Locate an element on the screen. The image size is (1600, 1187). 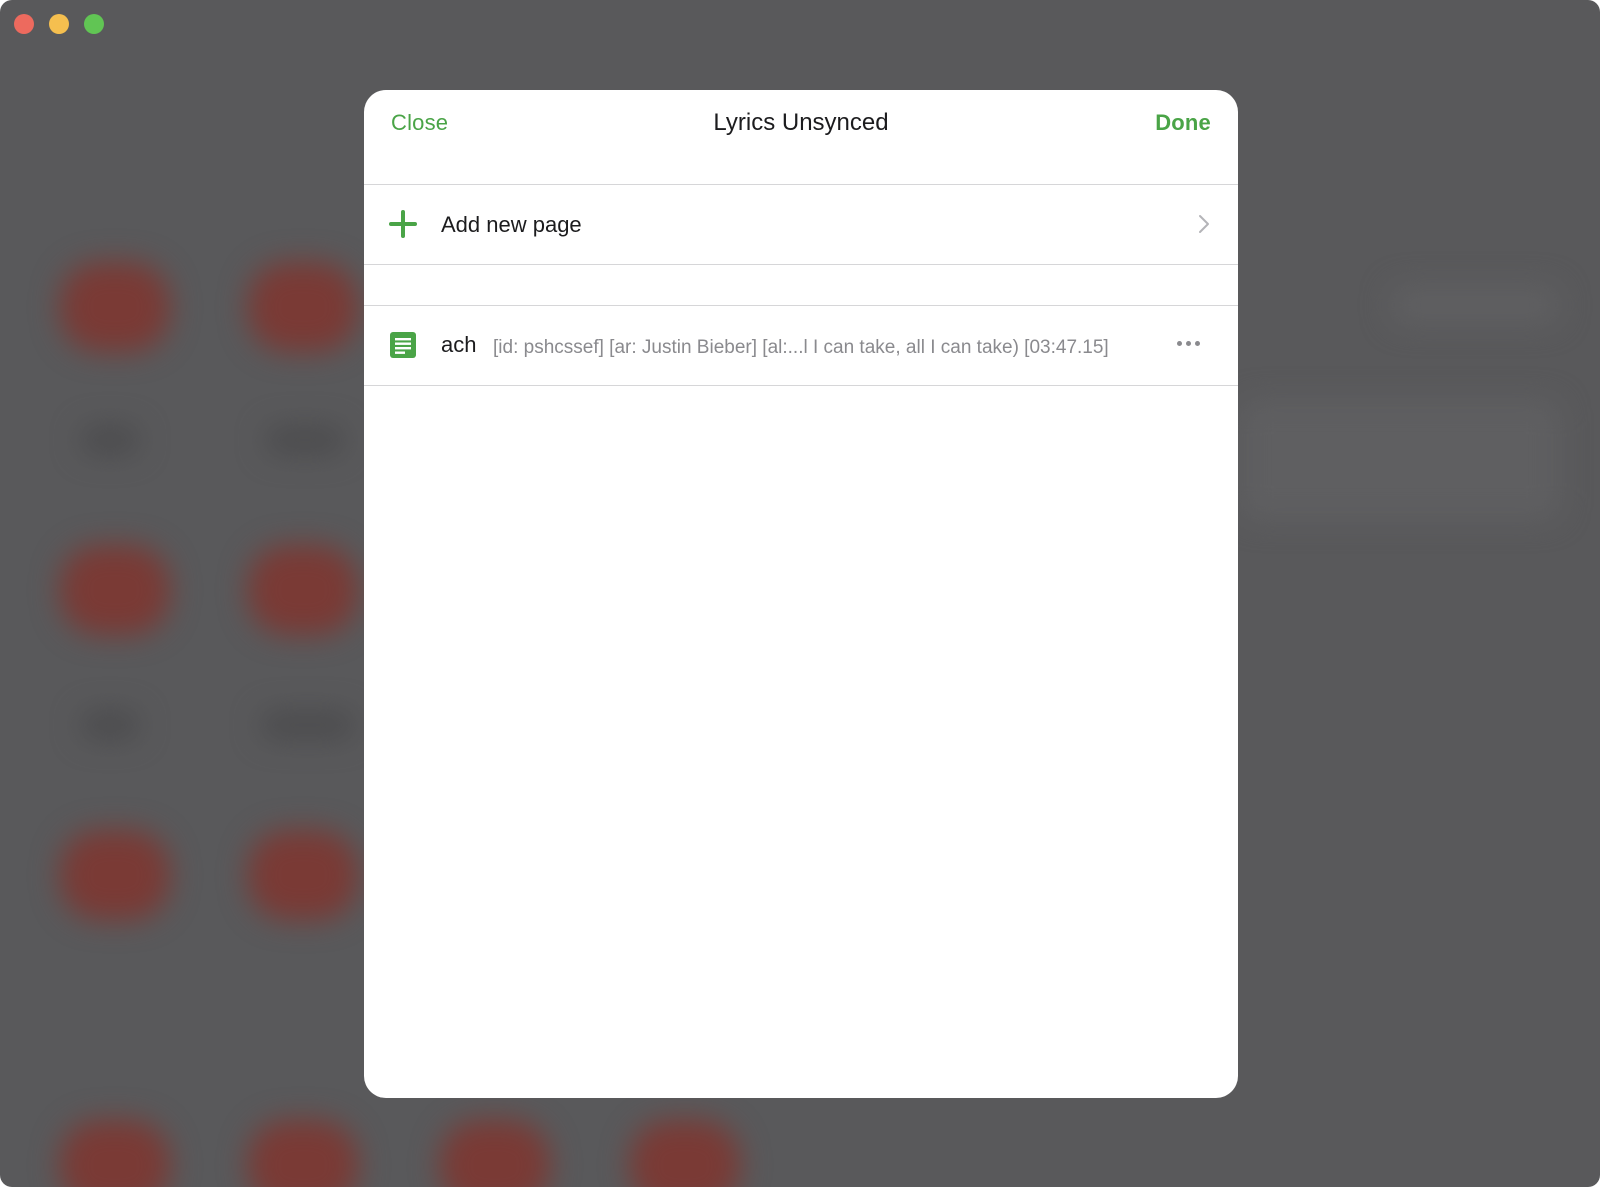
more-icon is located at coordinates (1188, 343).